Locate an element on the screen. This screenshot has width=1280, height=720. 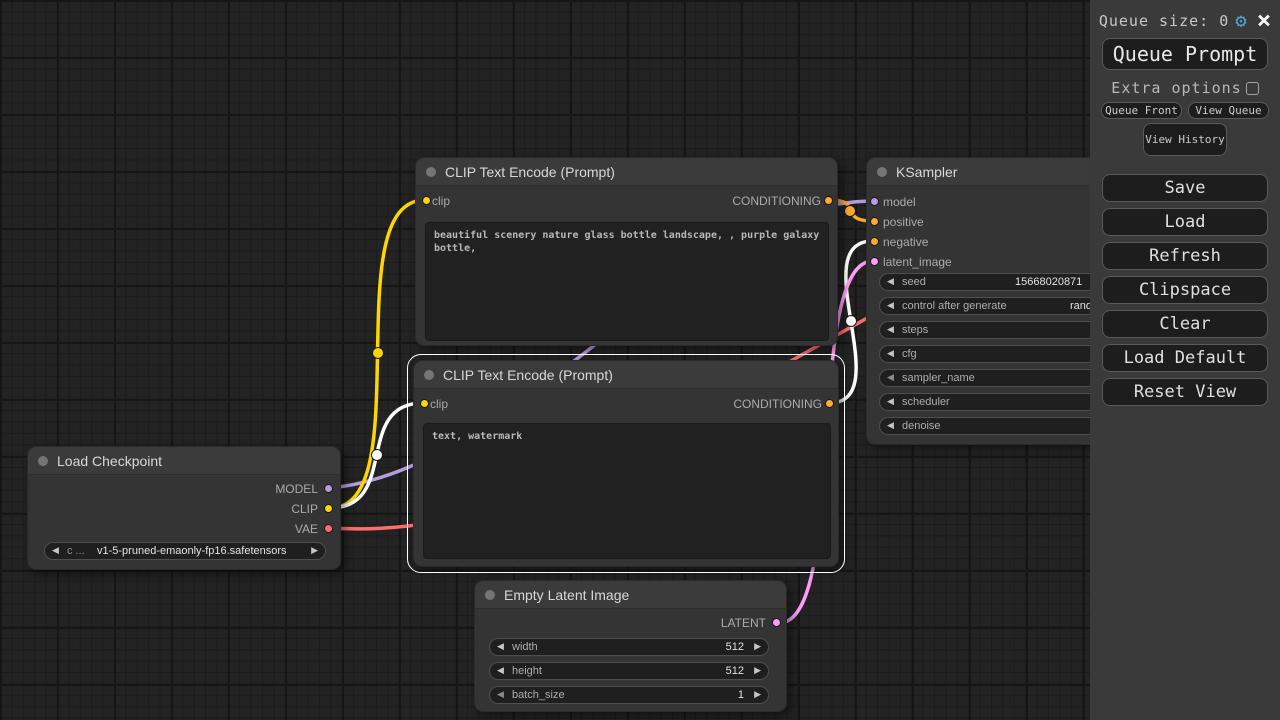
widget-label: batch_size is located at coordinates (538, 695).